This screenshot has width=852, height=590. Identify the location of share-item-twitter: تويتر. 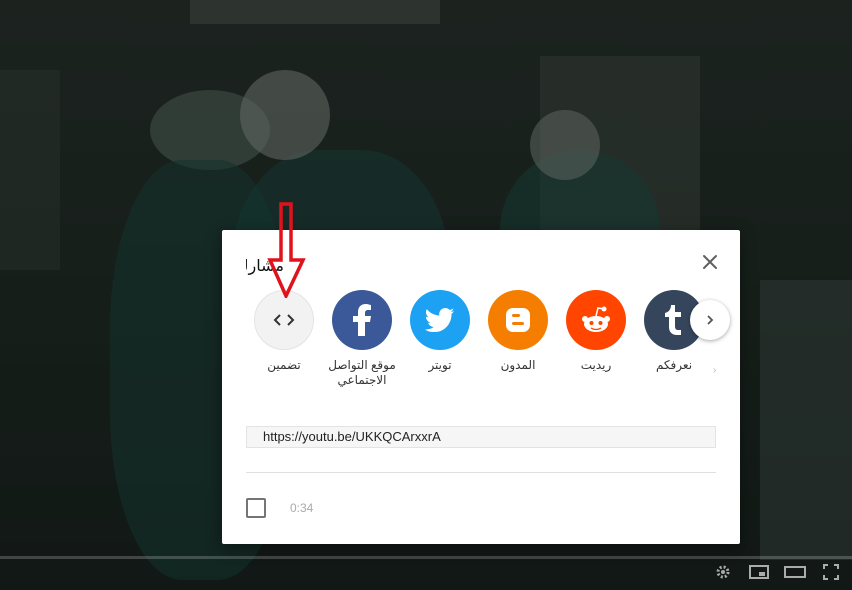
(440, 345).